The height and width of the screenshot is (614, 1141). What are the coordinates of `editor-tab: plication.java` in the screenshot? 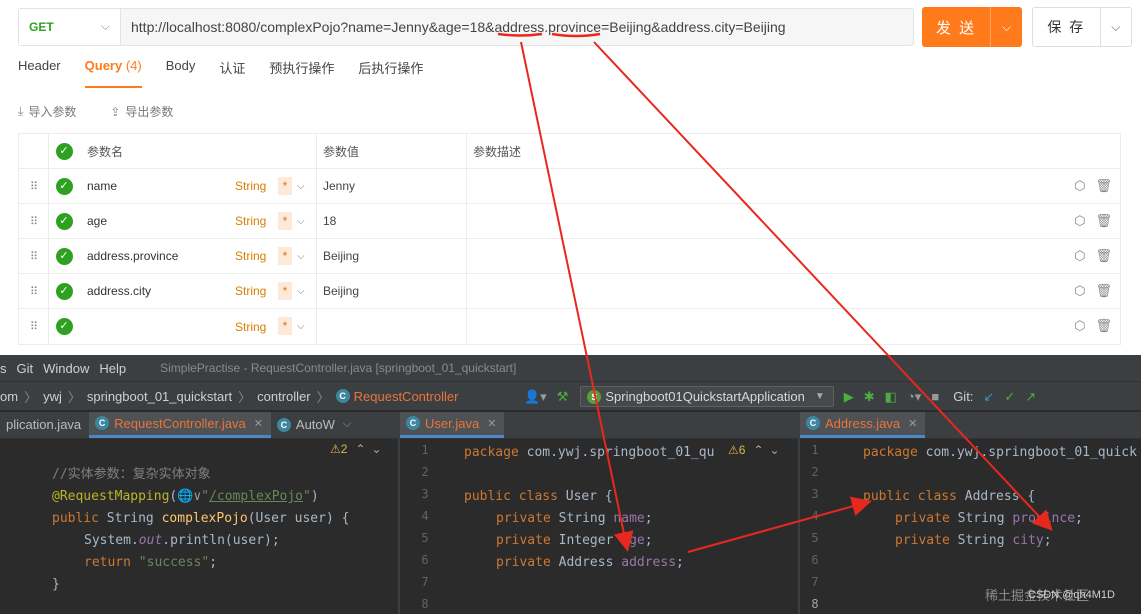 It's located at (44, 425).